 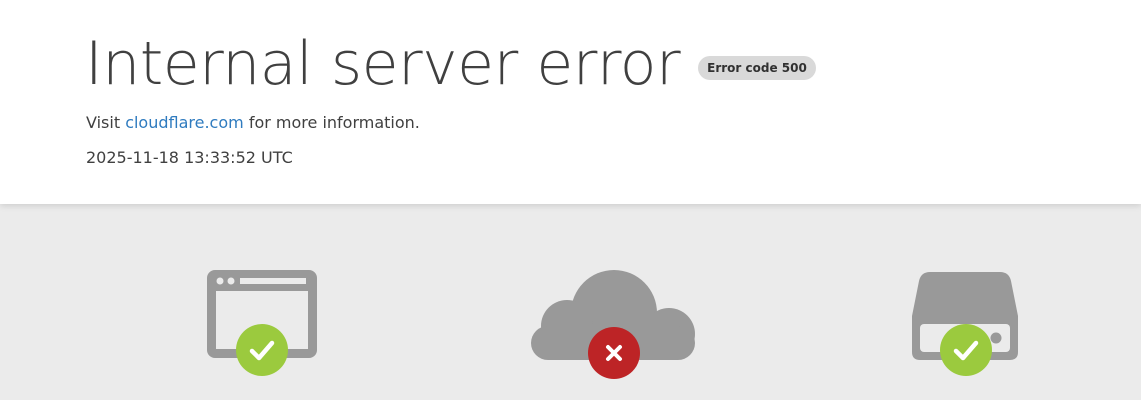 I want to click on server-status, so click(x=966, y=350).